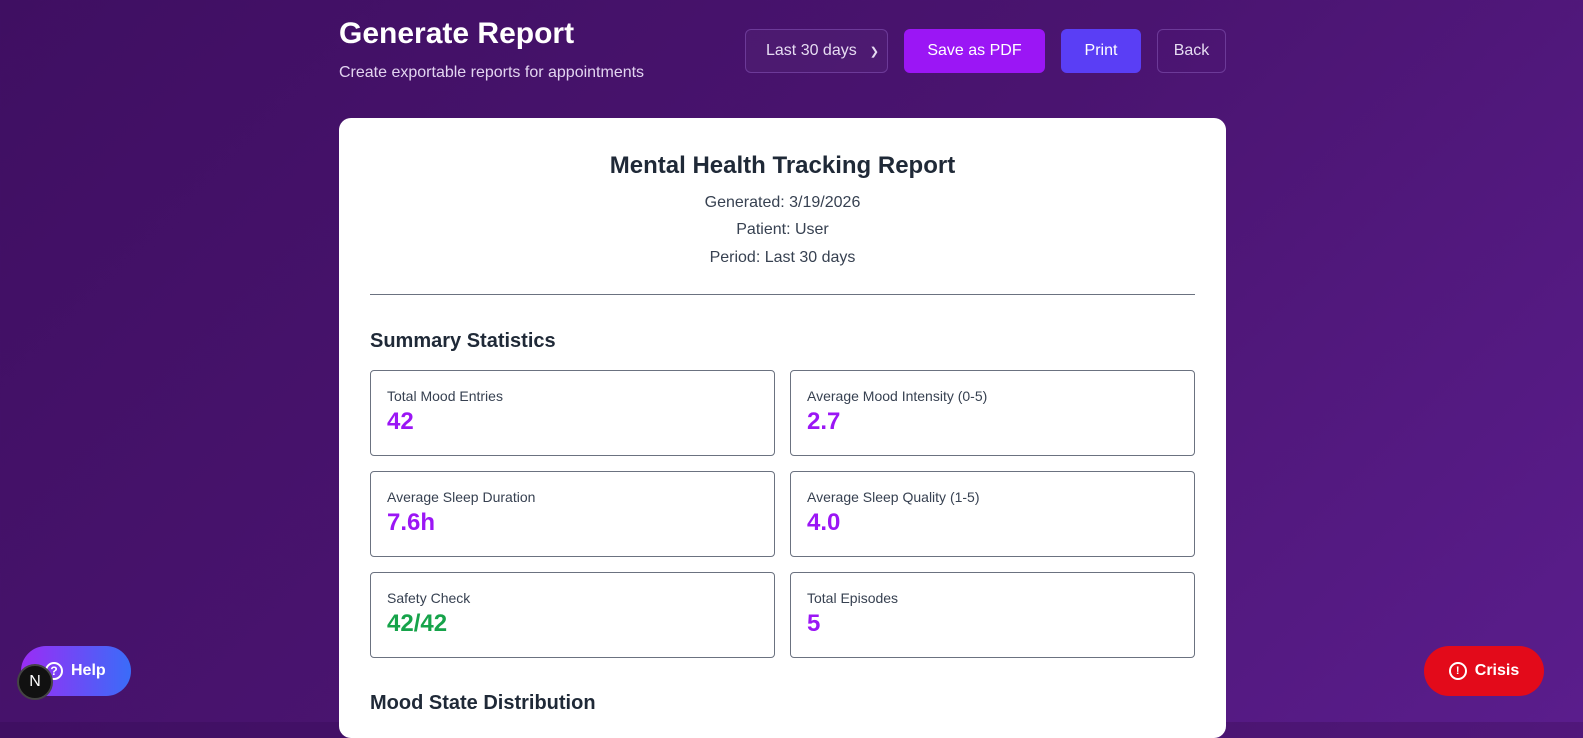 This screenshot has width=1583, height=738. Describe the element at coordinates (824, 421) in the screenshot. I see `stat-value: 2.7` at that location.